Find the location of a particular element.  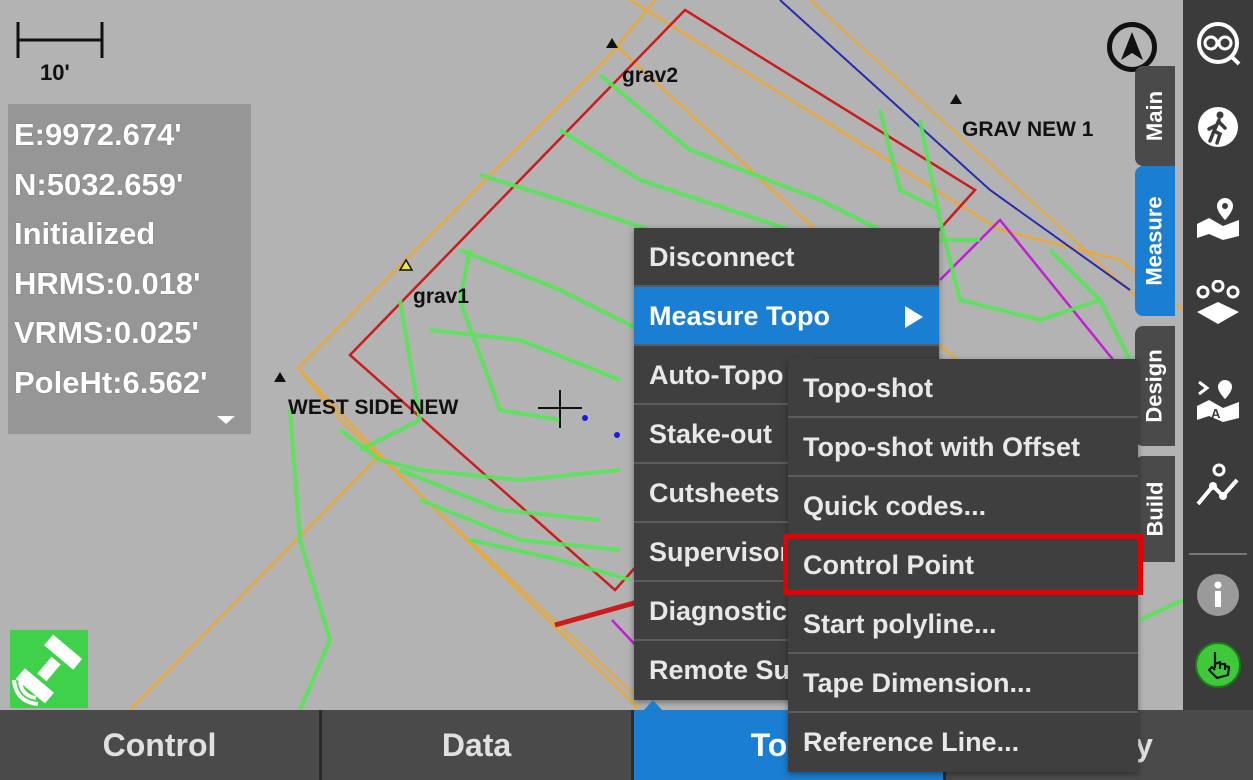

route-button is located at coordinates (1218, 485).